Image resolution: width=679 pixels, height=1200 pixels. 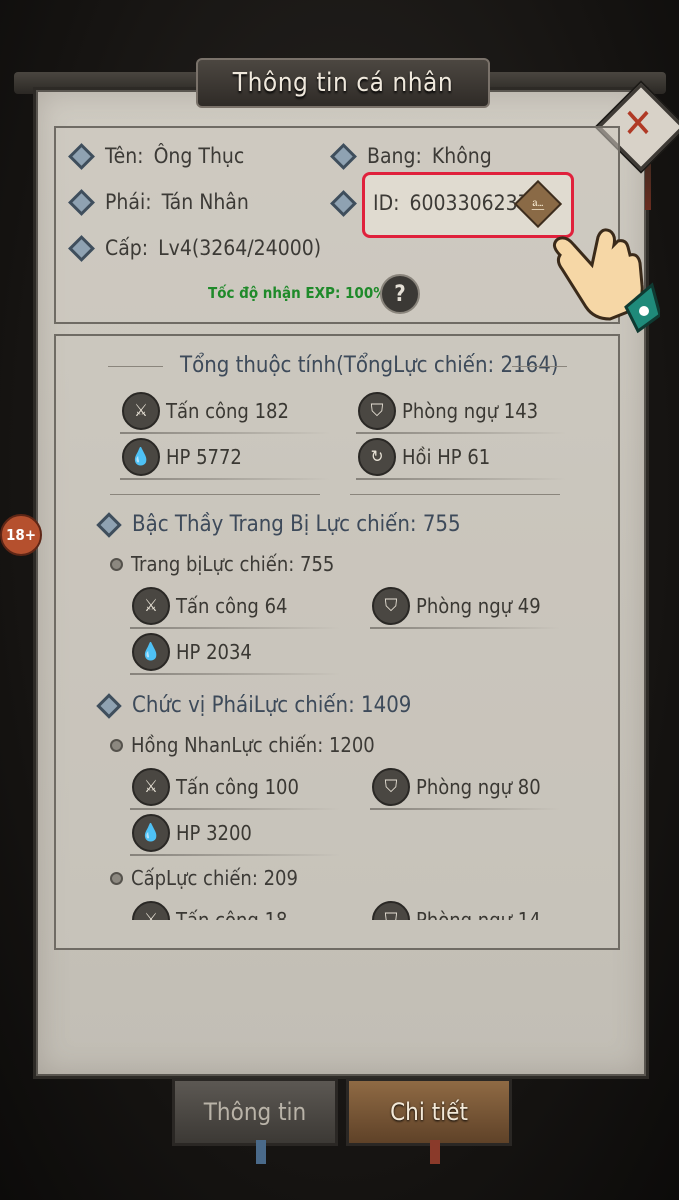 What do you see at coordinates (343, 83) in the screenshot?
I see `page-title: Thông tin cá nhân` at bounding box center [343, 83].